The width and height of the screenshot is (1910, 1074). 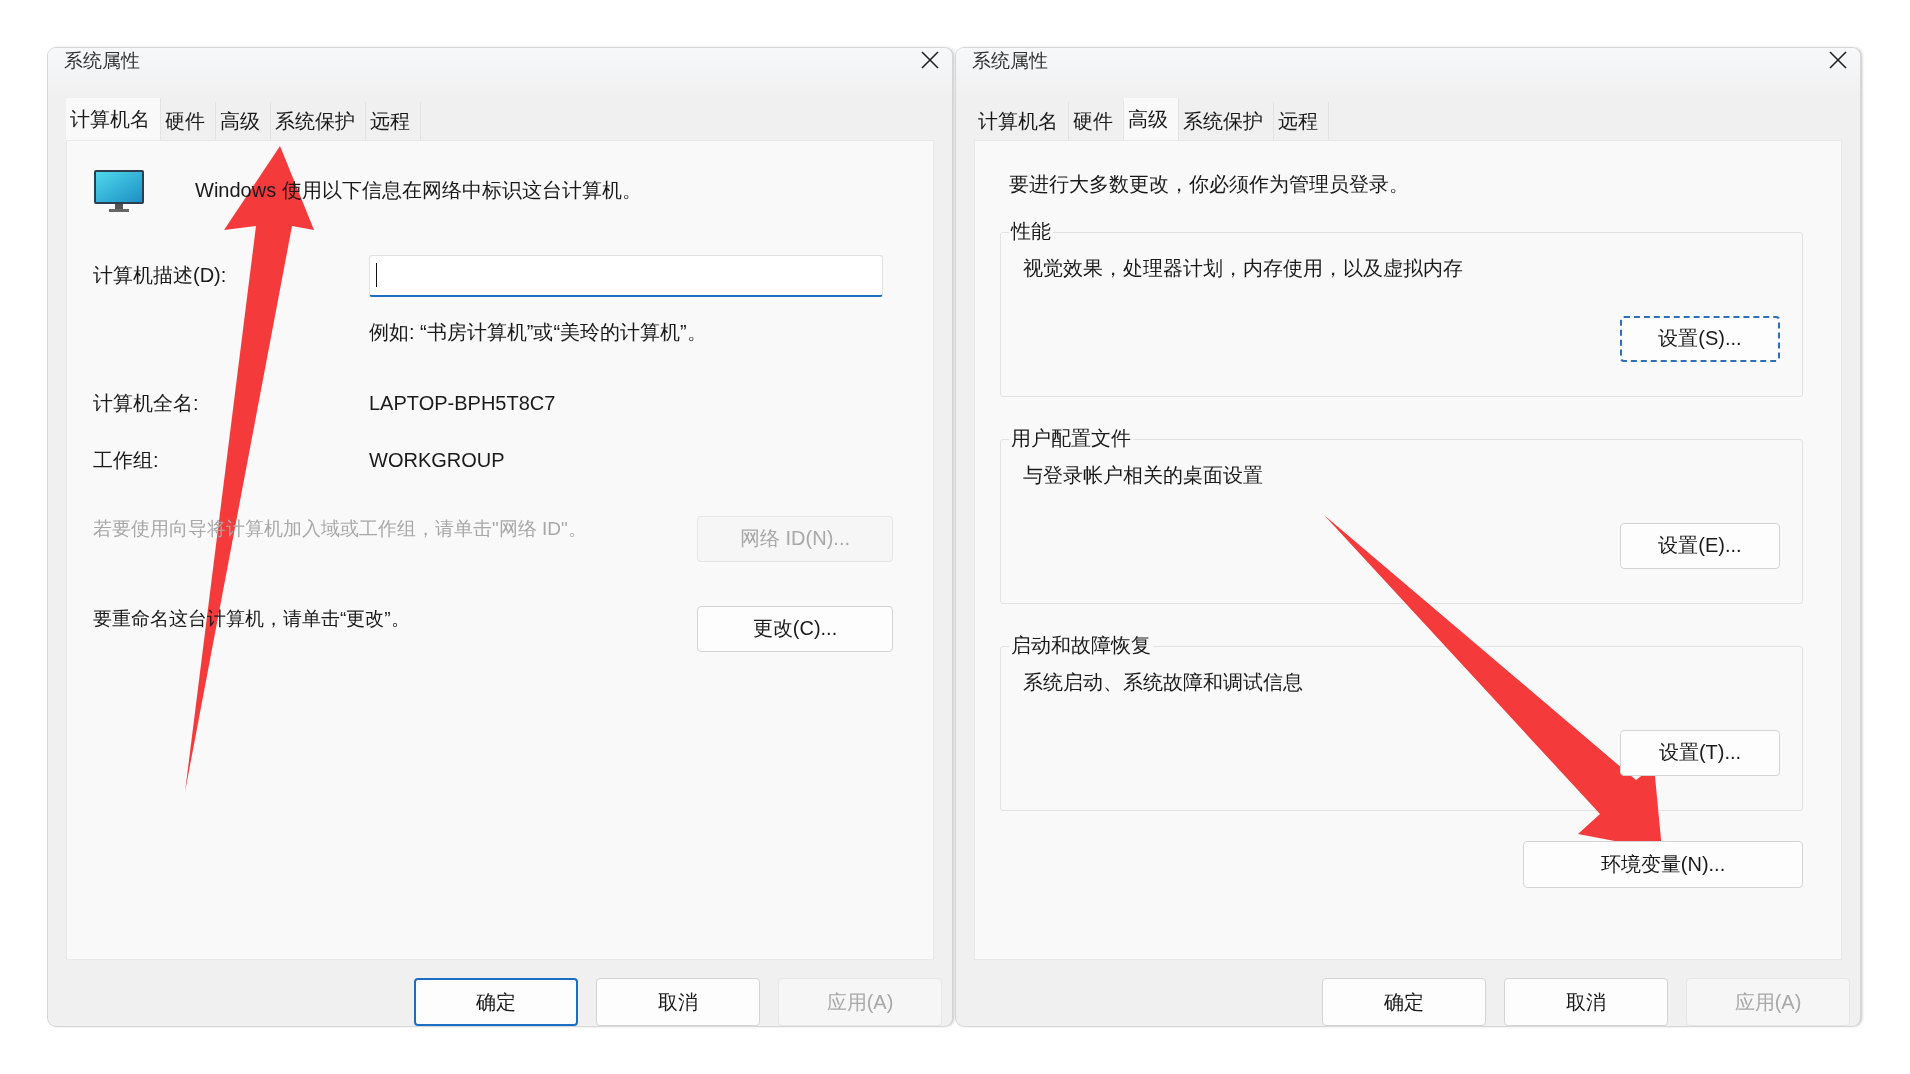 I want to click on group-description: 系统启动、系统故障和调试信息, so click(x=1163, y=682).